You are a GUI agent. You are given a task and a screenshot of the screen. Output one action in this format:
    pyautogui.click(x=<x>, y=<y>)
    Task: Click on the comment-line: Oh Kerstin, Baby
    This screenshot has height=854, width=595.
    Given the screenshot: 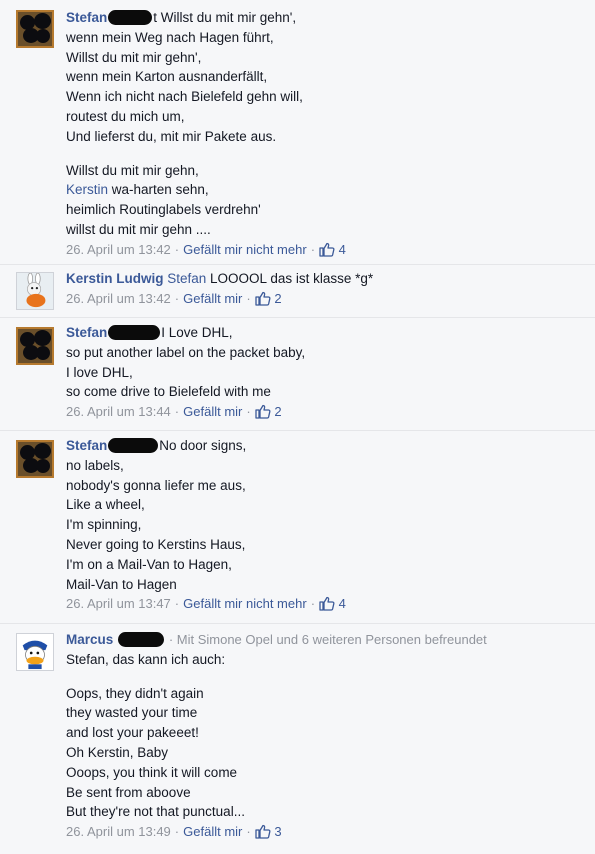 What is the action you would take?
    pyautogui.click(x=117, y=752)
    